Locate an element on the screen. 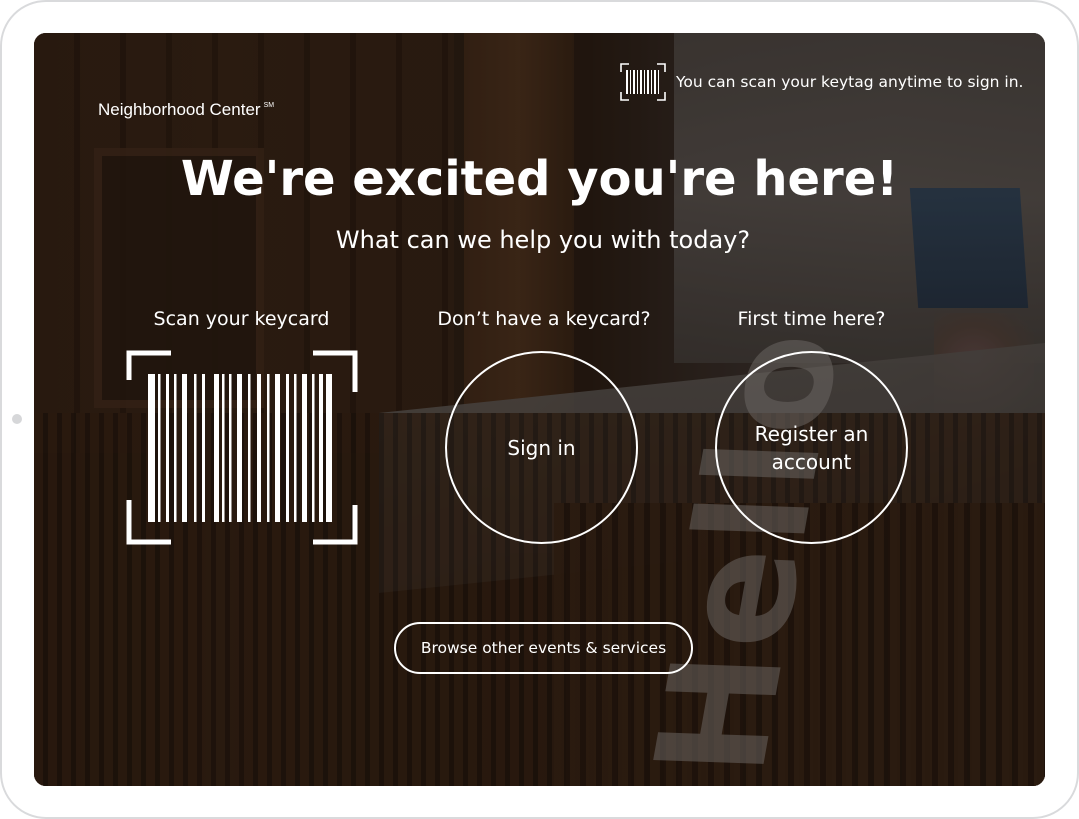  register-account-button: Register an account is located at coordinates (811, 447).